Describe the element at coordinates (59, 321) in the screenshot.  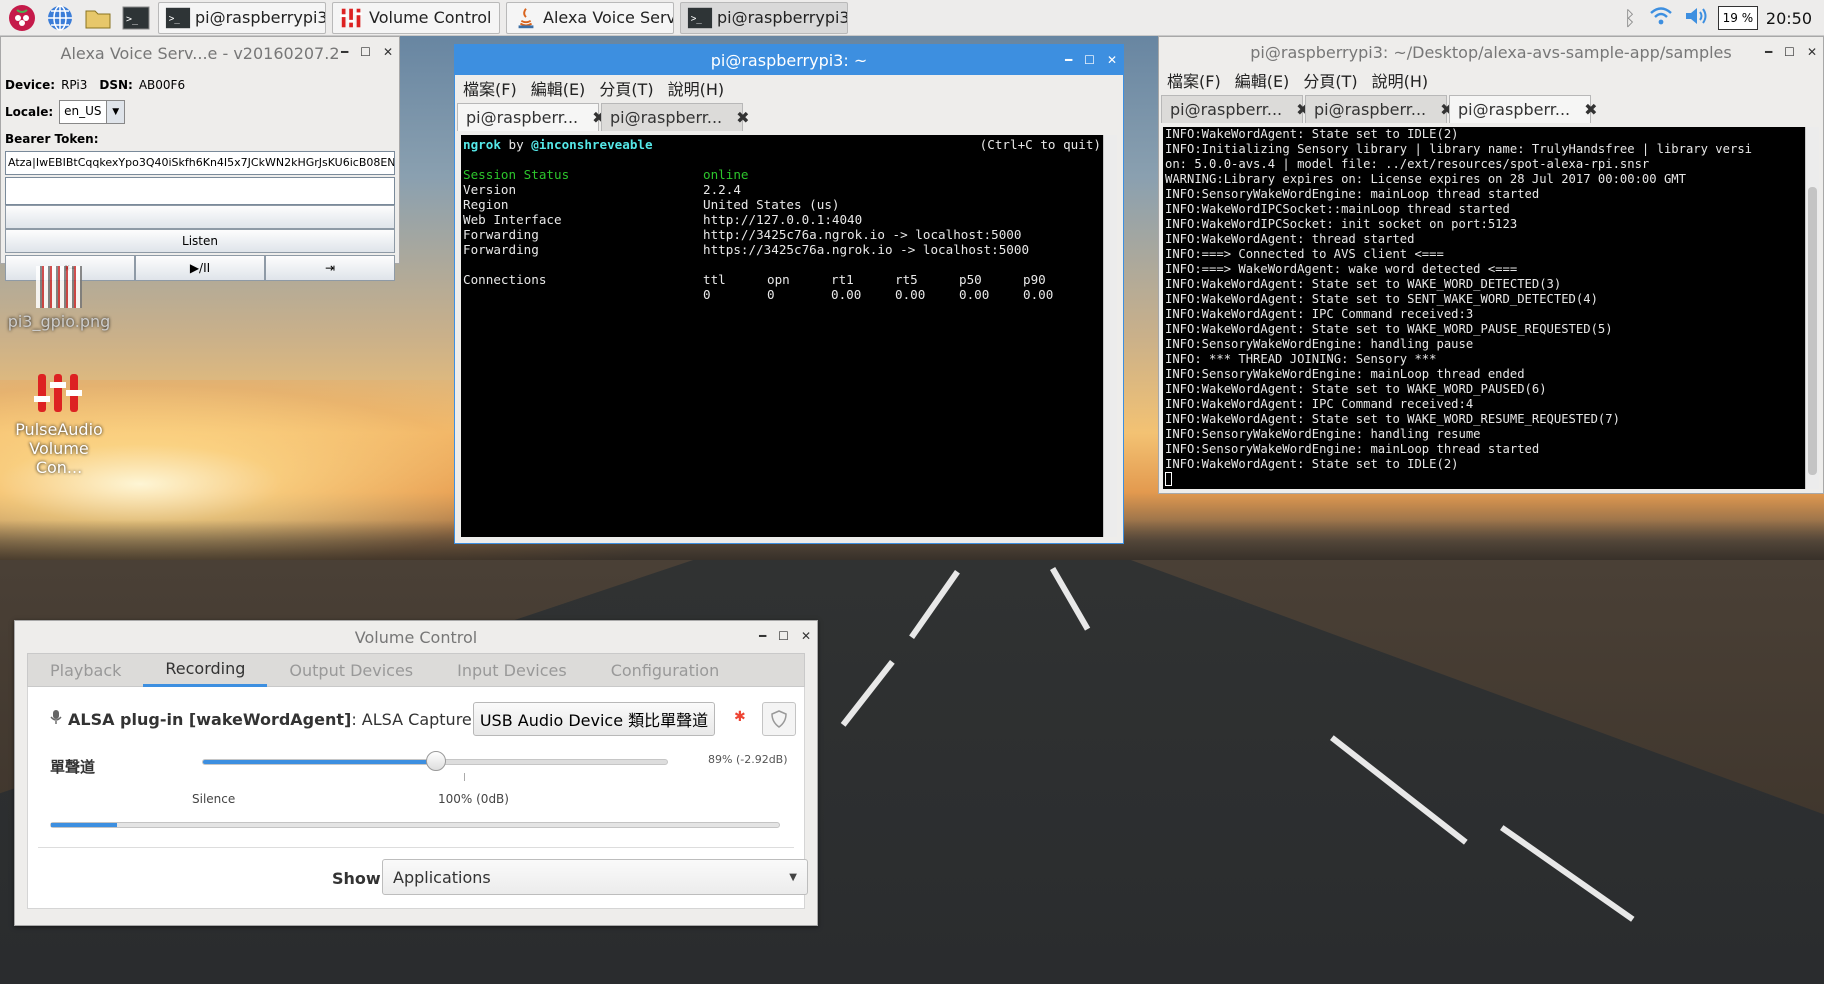
I see `desktop-icon-label: pi3_gpio.png` at that location.